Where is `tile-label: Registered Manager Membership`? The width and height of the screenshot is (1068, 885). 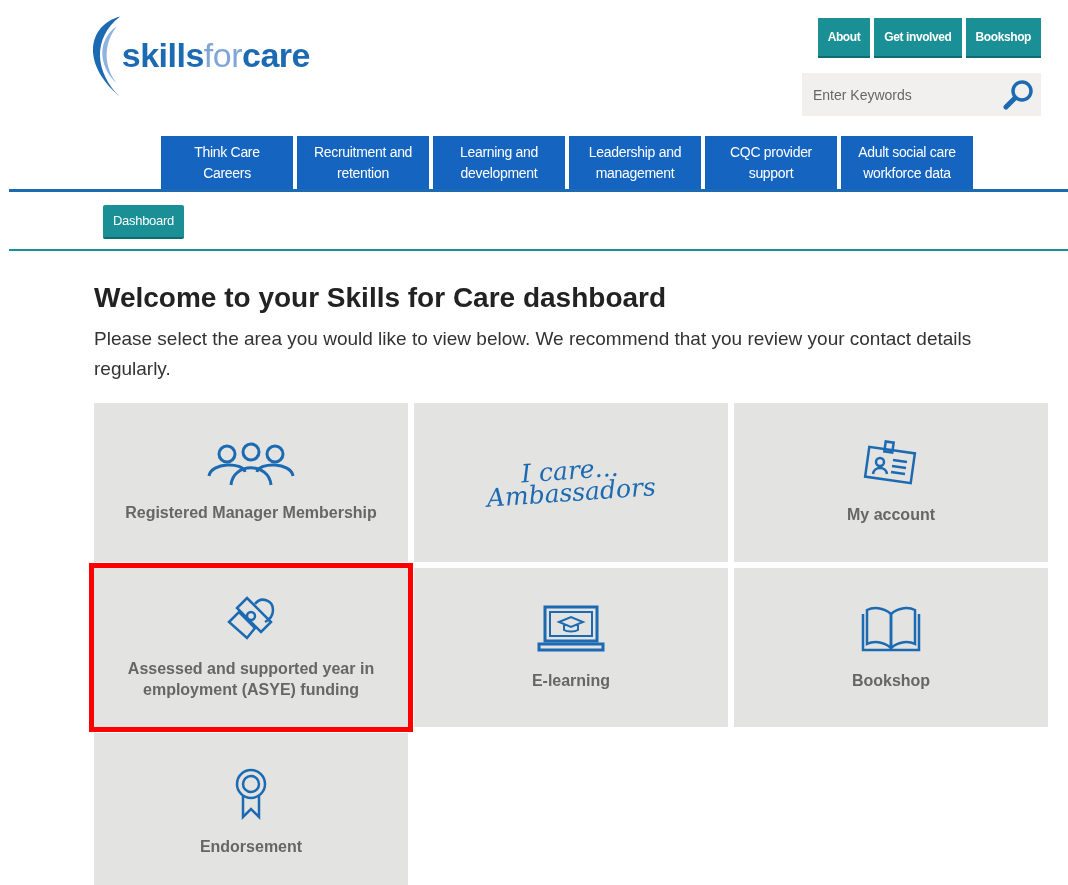
tile-label: Registered Manager Membership is located at coordinates (251, 512).